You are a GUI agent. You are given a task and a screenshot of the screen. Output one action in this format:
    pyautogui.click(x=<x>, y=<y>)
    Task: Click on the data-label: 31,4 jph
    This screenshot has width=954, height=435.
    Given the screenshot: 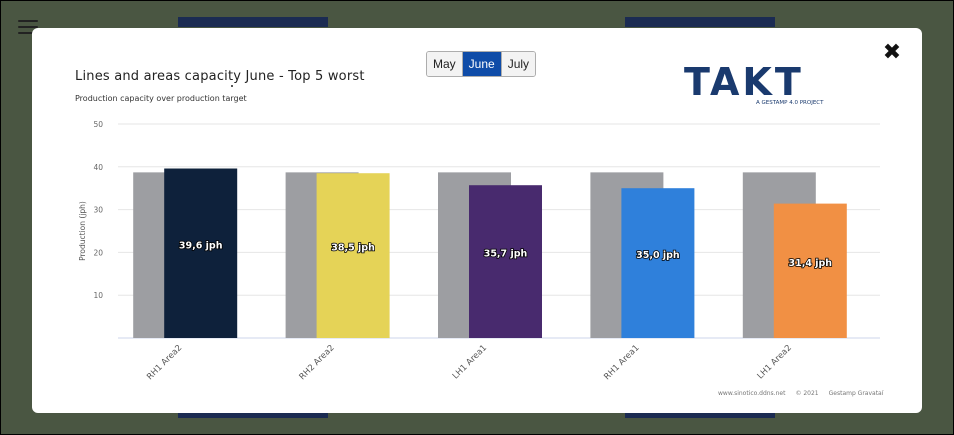 What is the action you would take?
    pyautogui.click(x=811, y=263)
    